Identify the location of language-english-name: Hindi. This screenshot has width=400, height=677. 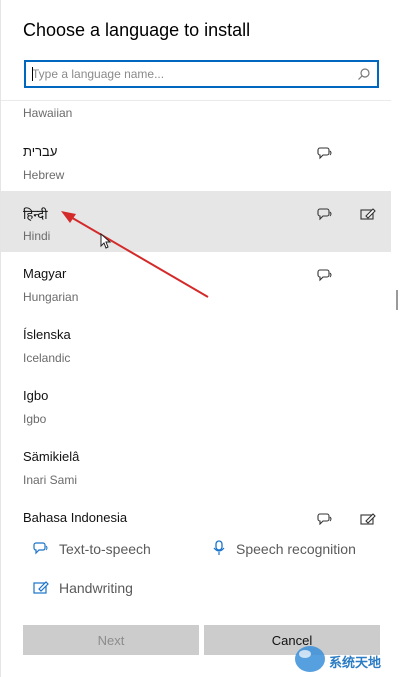
(37, 236).